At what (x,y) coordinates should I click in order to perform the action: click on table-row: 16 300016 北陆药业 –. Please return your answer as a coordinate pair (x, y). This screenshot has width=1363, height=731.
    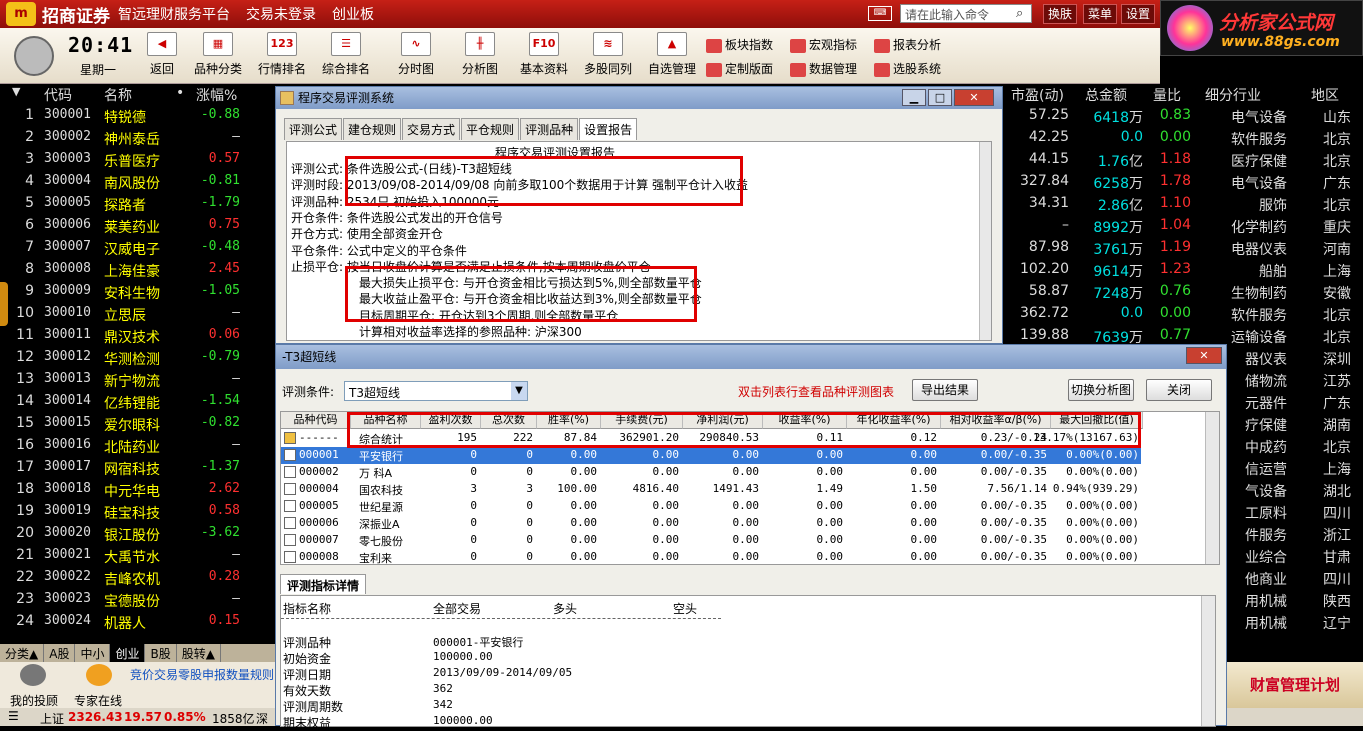
    Looking at the image, I should click on (137, 446).